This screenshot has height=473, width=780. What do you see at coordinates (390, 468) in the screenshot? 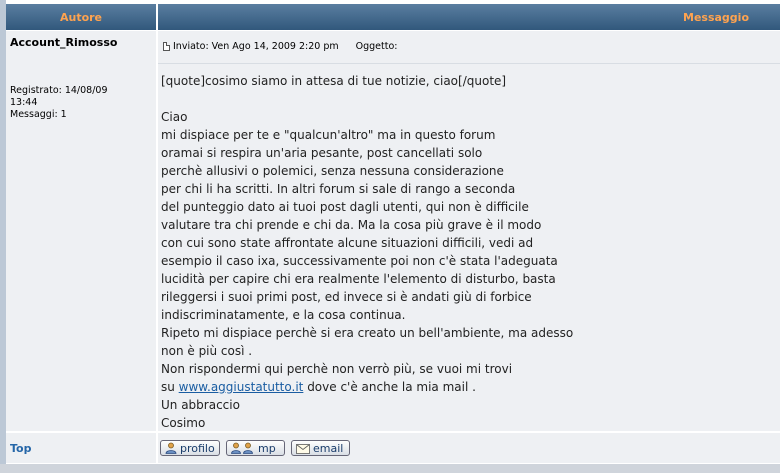
I see `bottom-bar` at bounding box center [390, 468].